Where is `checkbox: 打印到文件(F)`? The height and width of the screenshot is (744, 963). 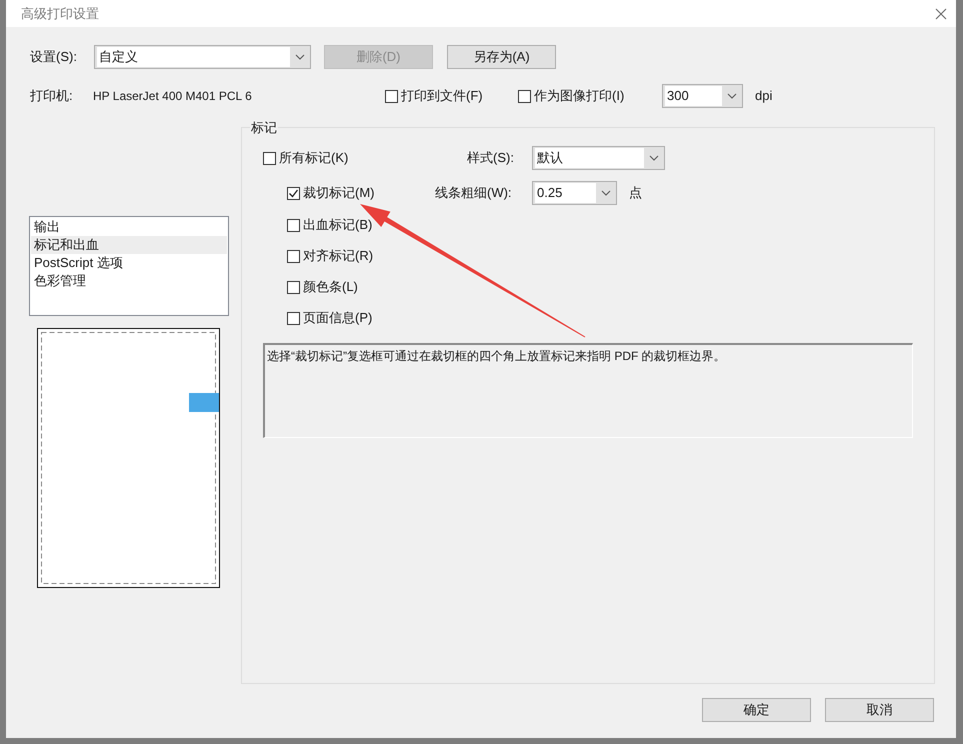
checkbox: 打印到文件(F) is located at coordinates (451, 96).